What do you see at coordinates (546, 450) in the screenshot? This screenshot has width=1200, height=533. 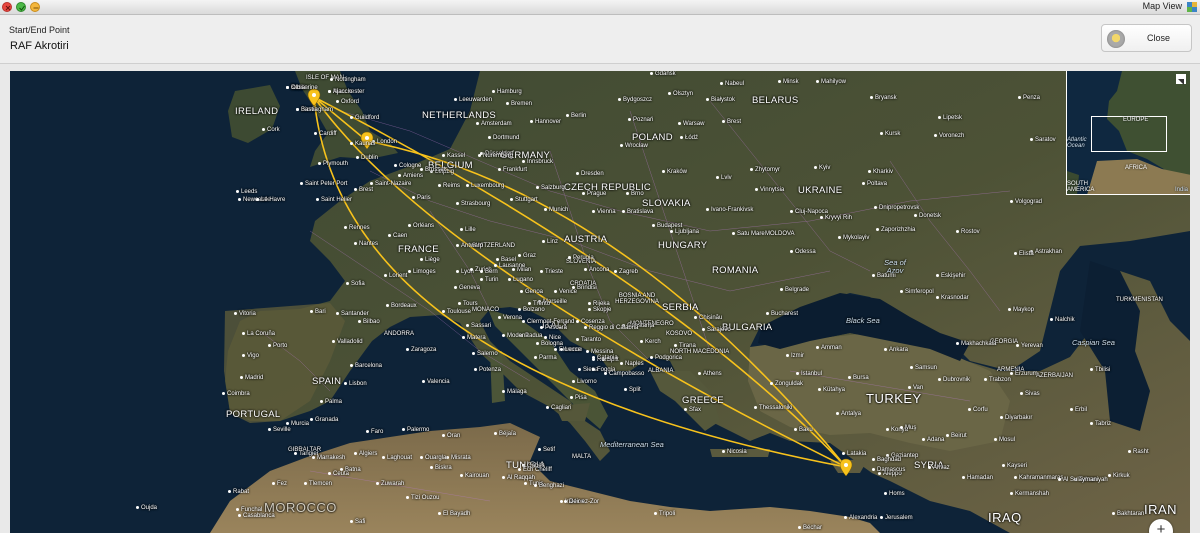 I see `city-label: Setif` at bounding box center [546, 450].